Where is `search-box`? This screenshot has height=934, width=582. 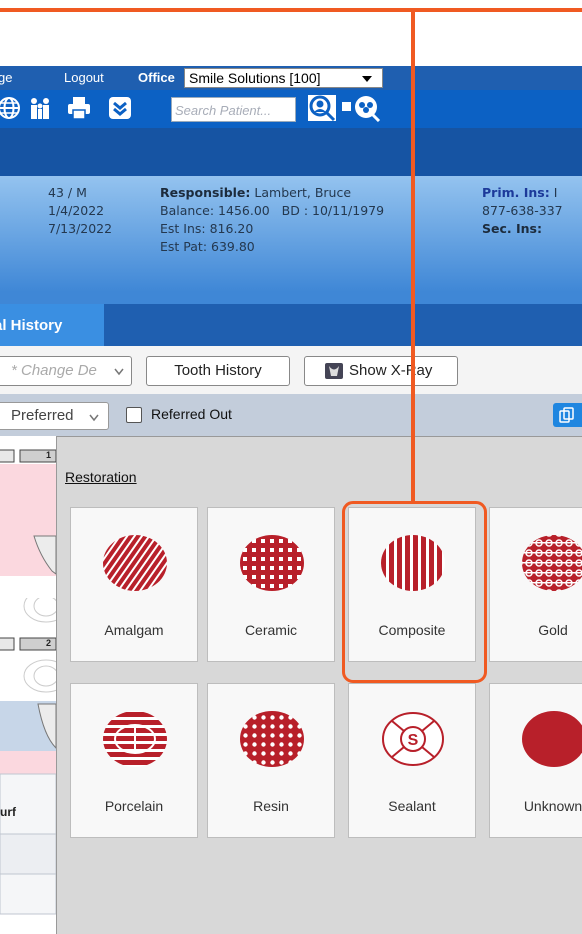
search-box is located at coordinates (233, 109).